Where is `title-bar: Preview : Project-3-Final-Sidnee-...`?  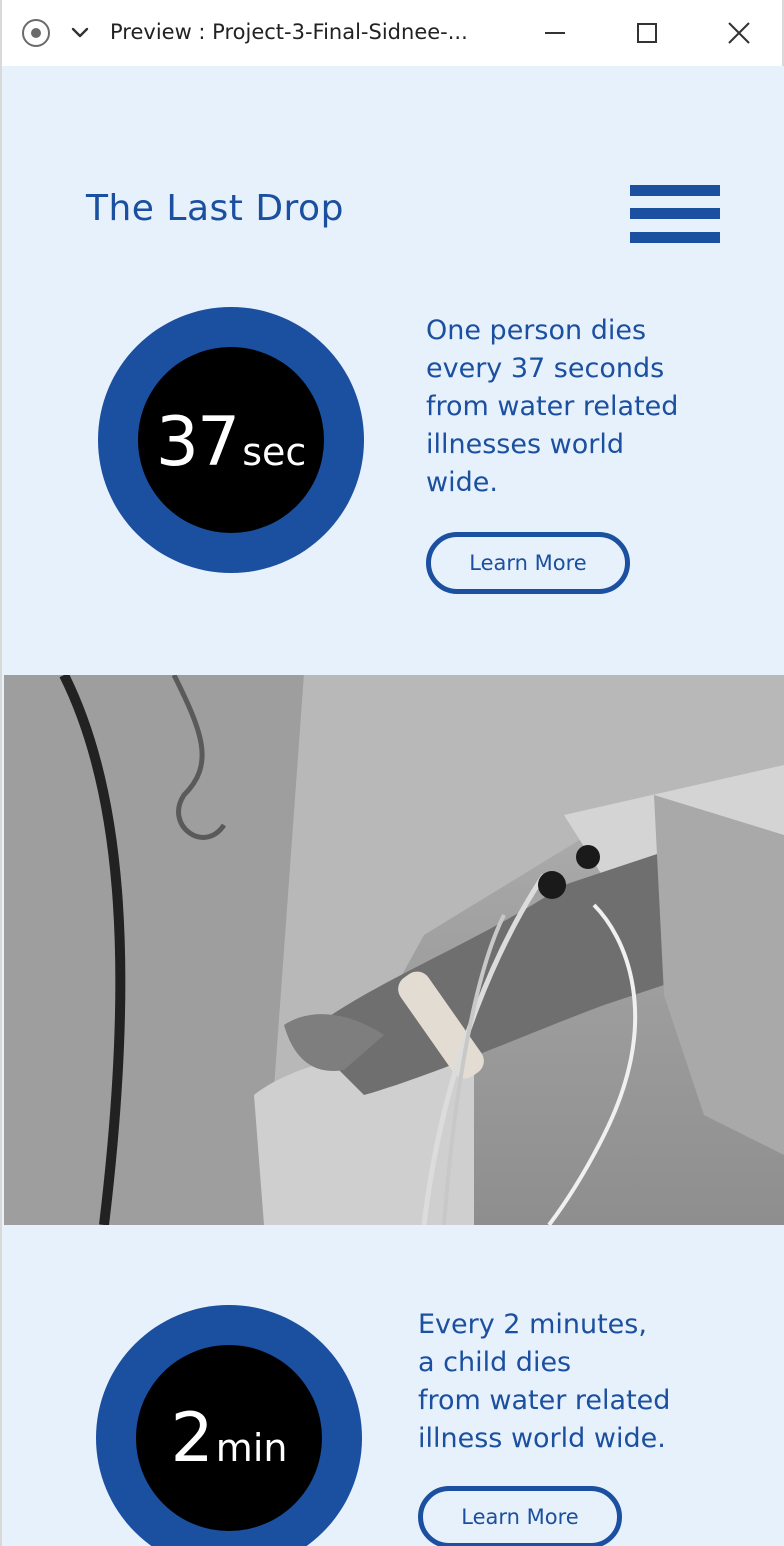
title-bar: Preview : Project-3-Final-Sidnee-... is located at coordinates (392, 33).